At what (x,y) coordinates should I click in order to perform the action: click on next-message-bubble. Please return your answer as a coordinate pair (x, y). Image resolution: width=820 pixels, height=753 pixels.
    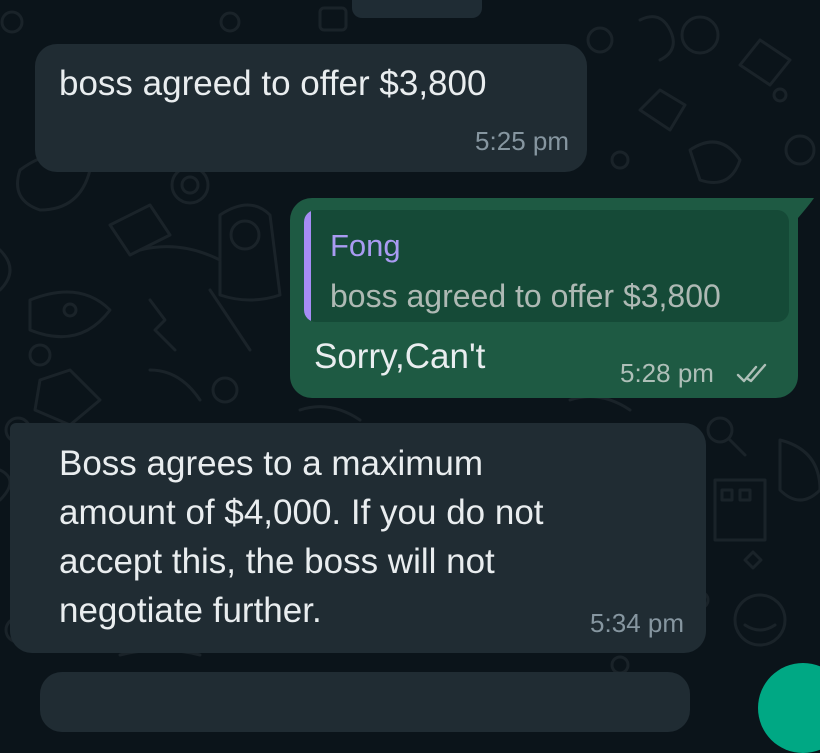
    Looking at the image, I should click on (365, 702).